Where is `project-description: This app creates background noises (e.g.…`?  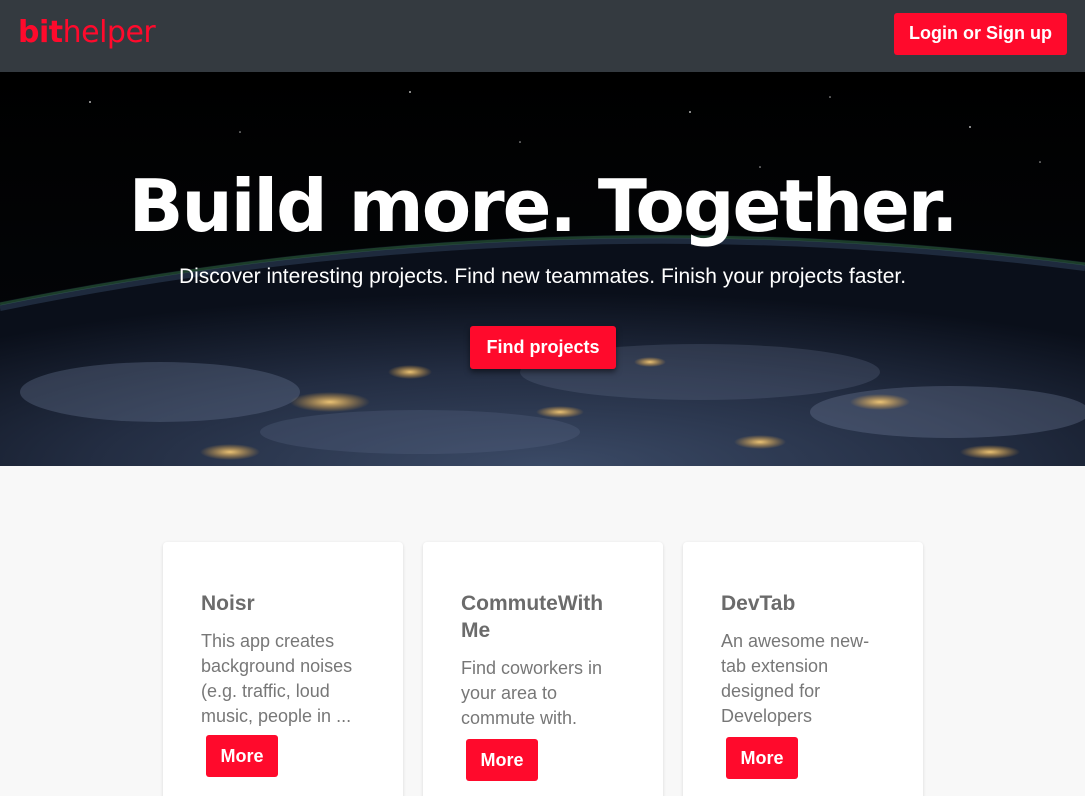 project-description: This app creates background noises (e.g.… is located at coordinates (277, 678).